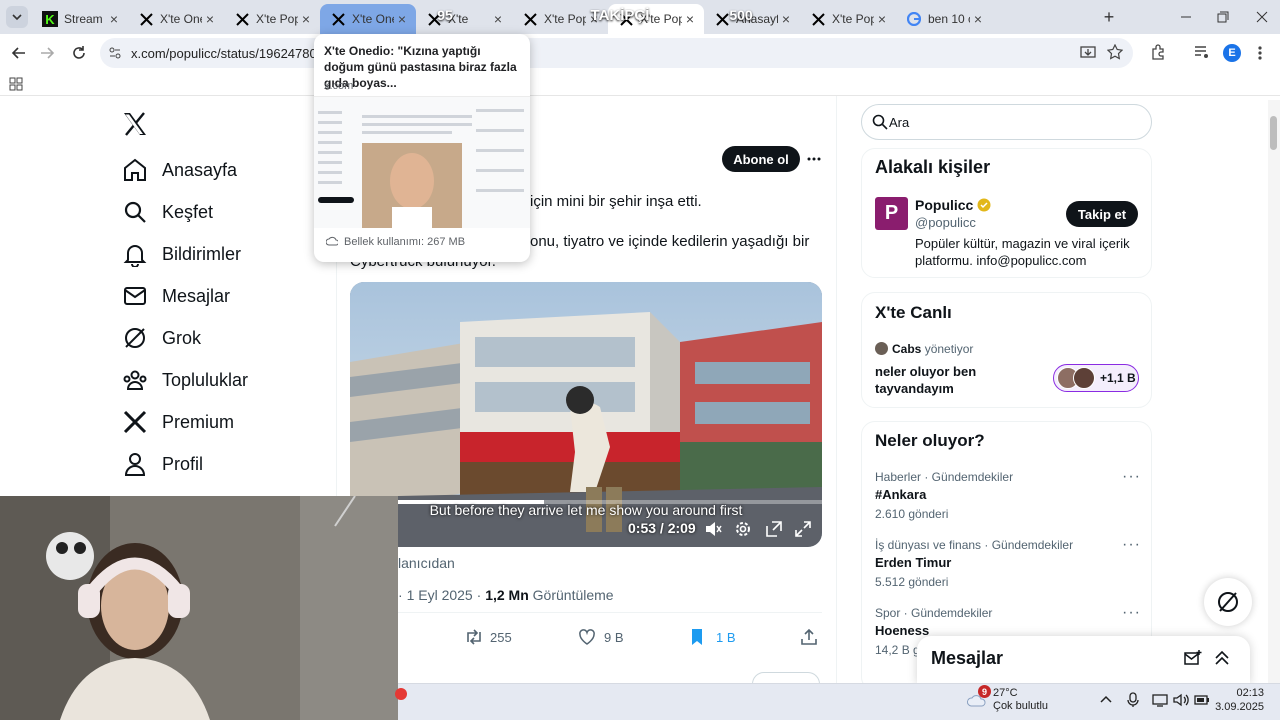 This screenshot has width=1280, height=720. What do you see at coordinates (1109, 17) in the screenshot?
I see `new-tab-button: +` at bounding box center [1109, 17].